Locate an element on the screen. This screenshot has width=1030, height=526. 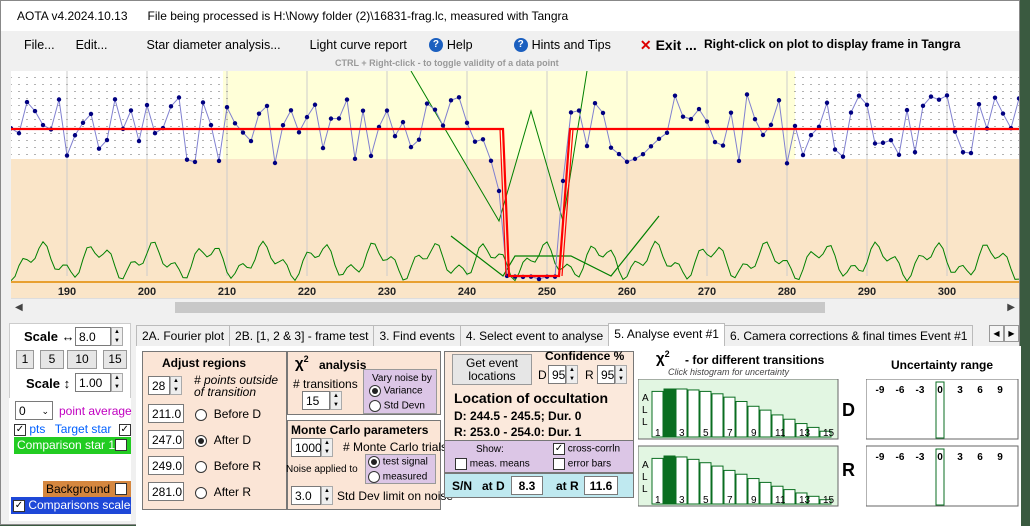
transitions-spinner: ▲ ▼ is located at coordinates (336, 400).